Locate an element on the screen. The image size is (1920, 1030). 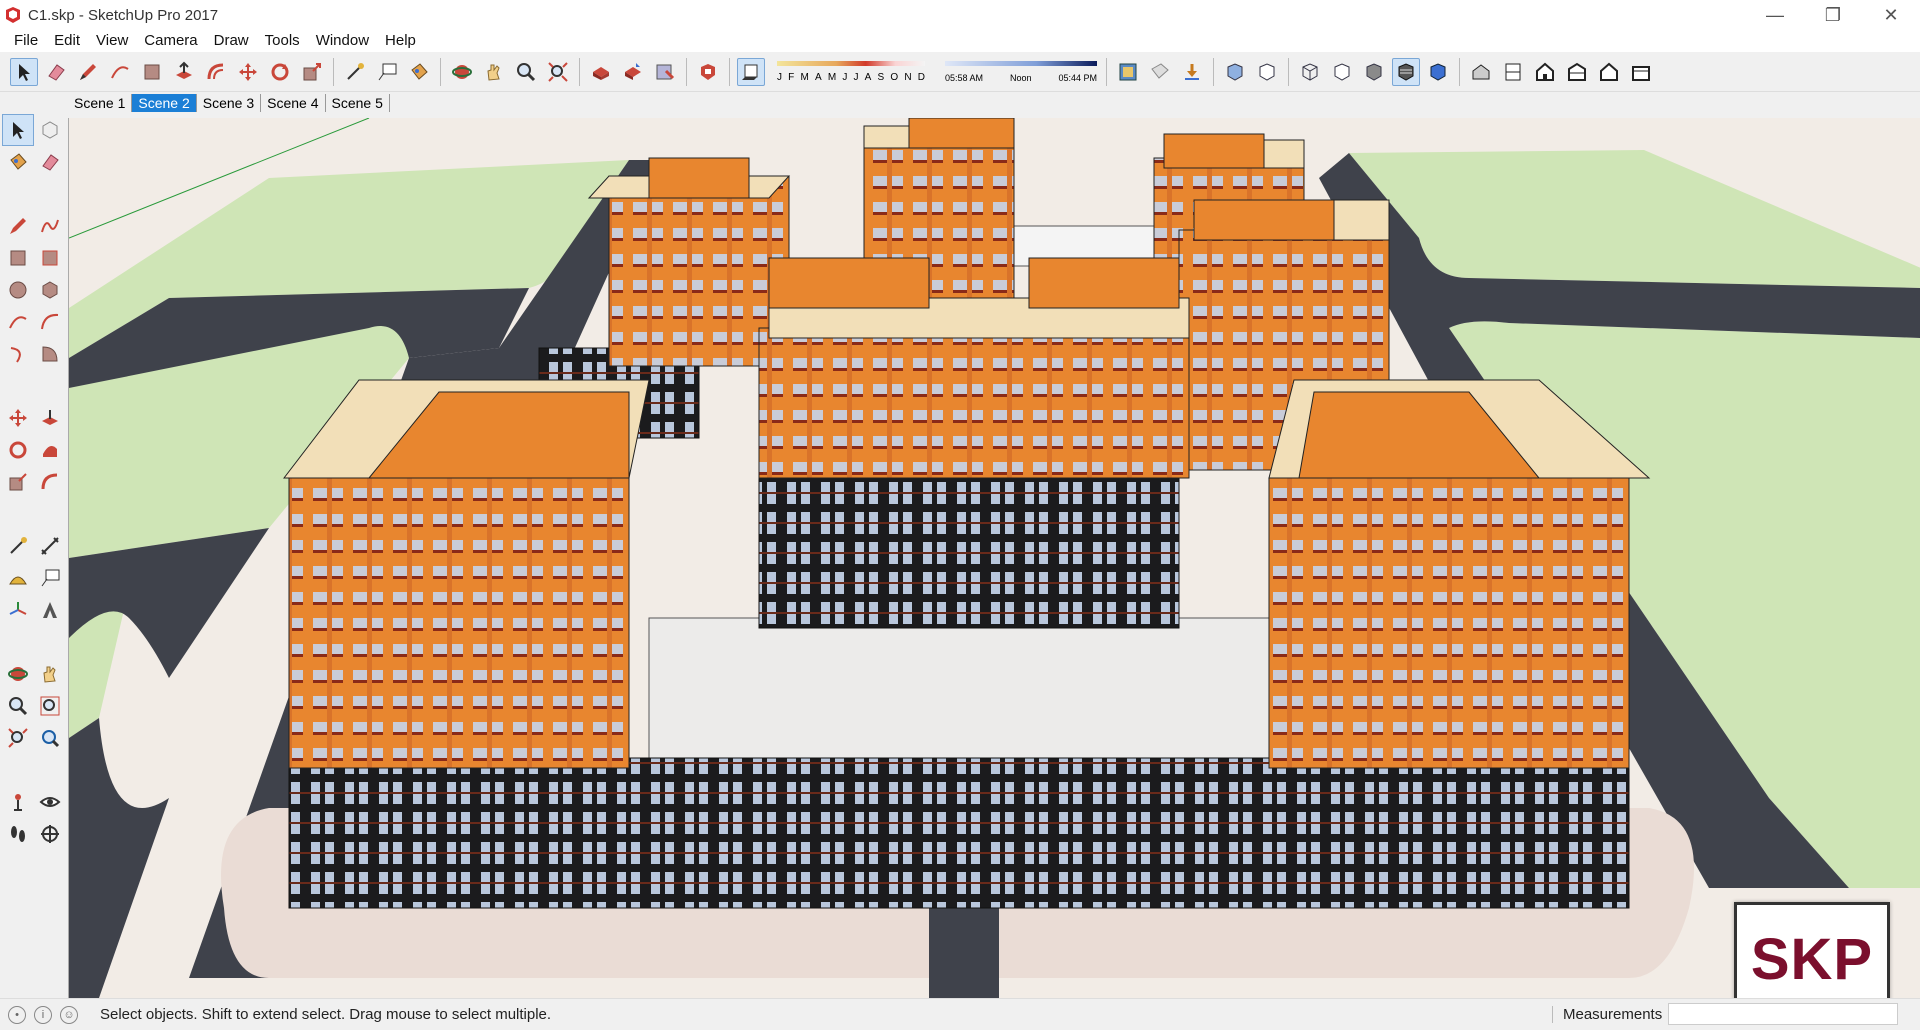
tab-scene-2: Scene 2 is located at coordinates (164, 103).